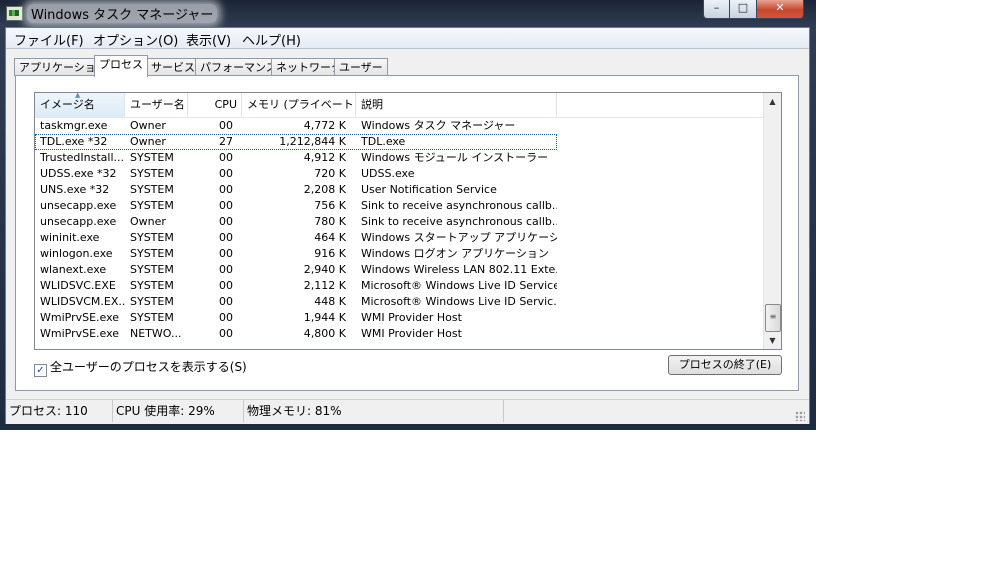  What do you see at coordinates (773, 318) in the screenshot?
I see `scroll-thumb: ≡` at bounding box center [773, 318].